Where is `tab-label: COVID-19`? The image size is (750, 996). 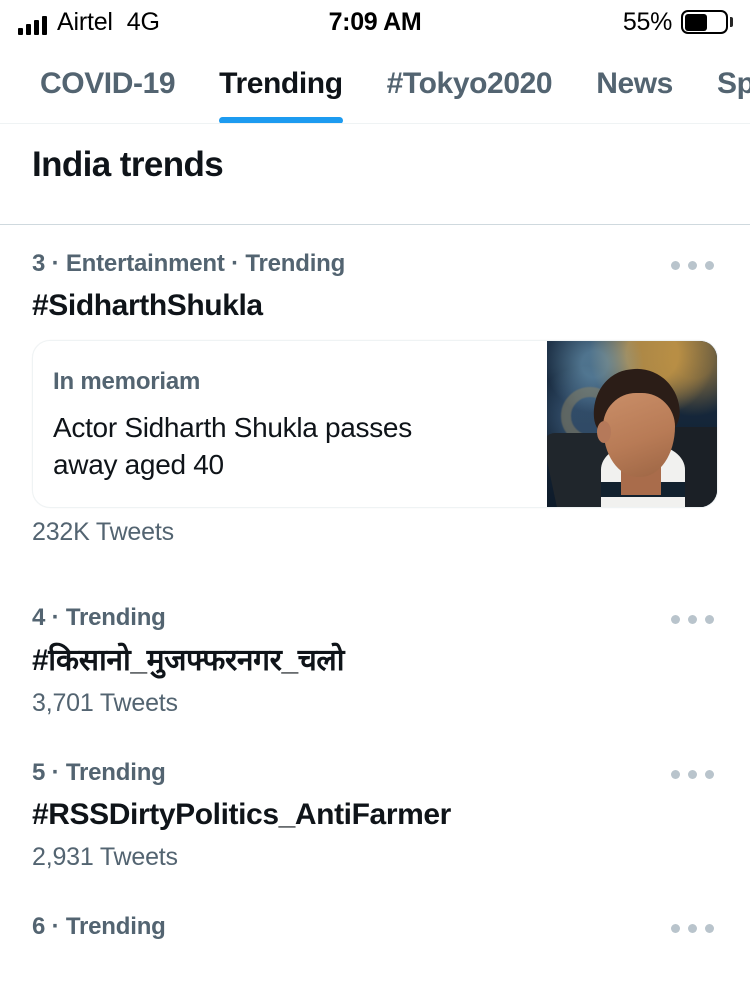
tab-label: COVID-19 is located at coordinates (108, 83).